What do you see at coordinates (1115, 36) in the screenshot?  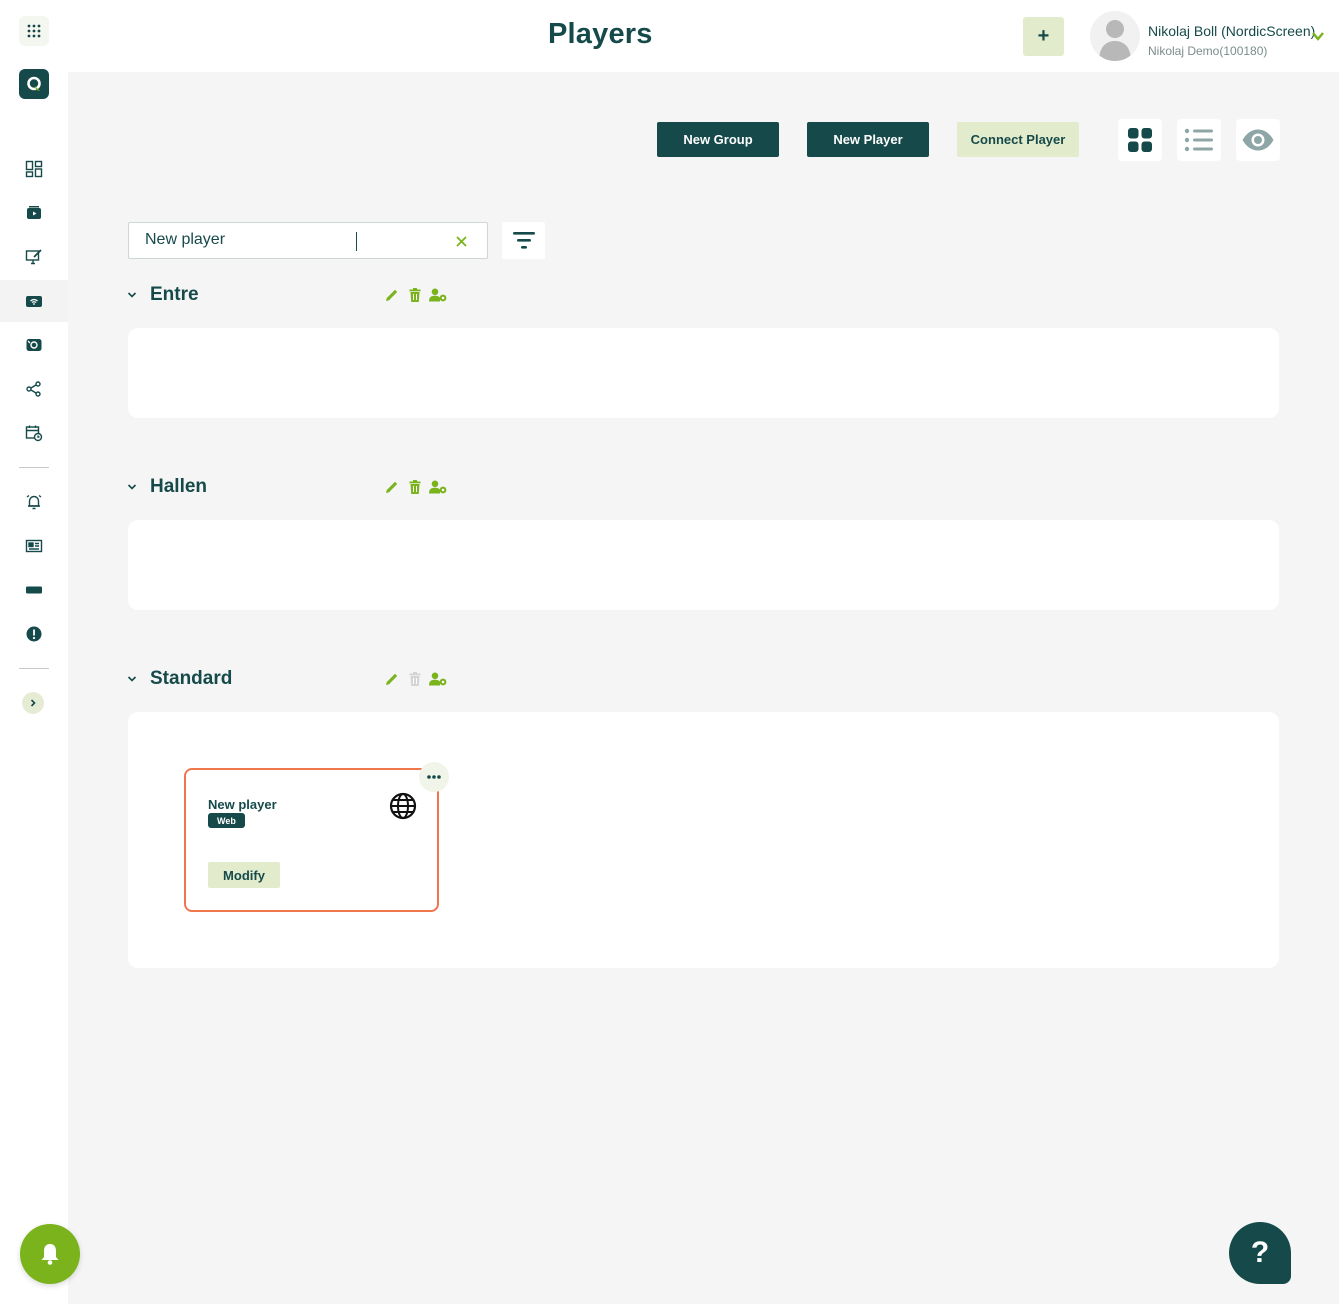 I see `avatar` at bounding box center [1115, 36].